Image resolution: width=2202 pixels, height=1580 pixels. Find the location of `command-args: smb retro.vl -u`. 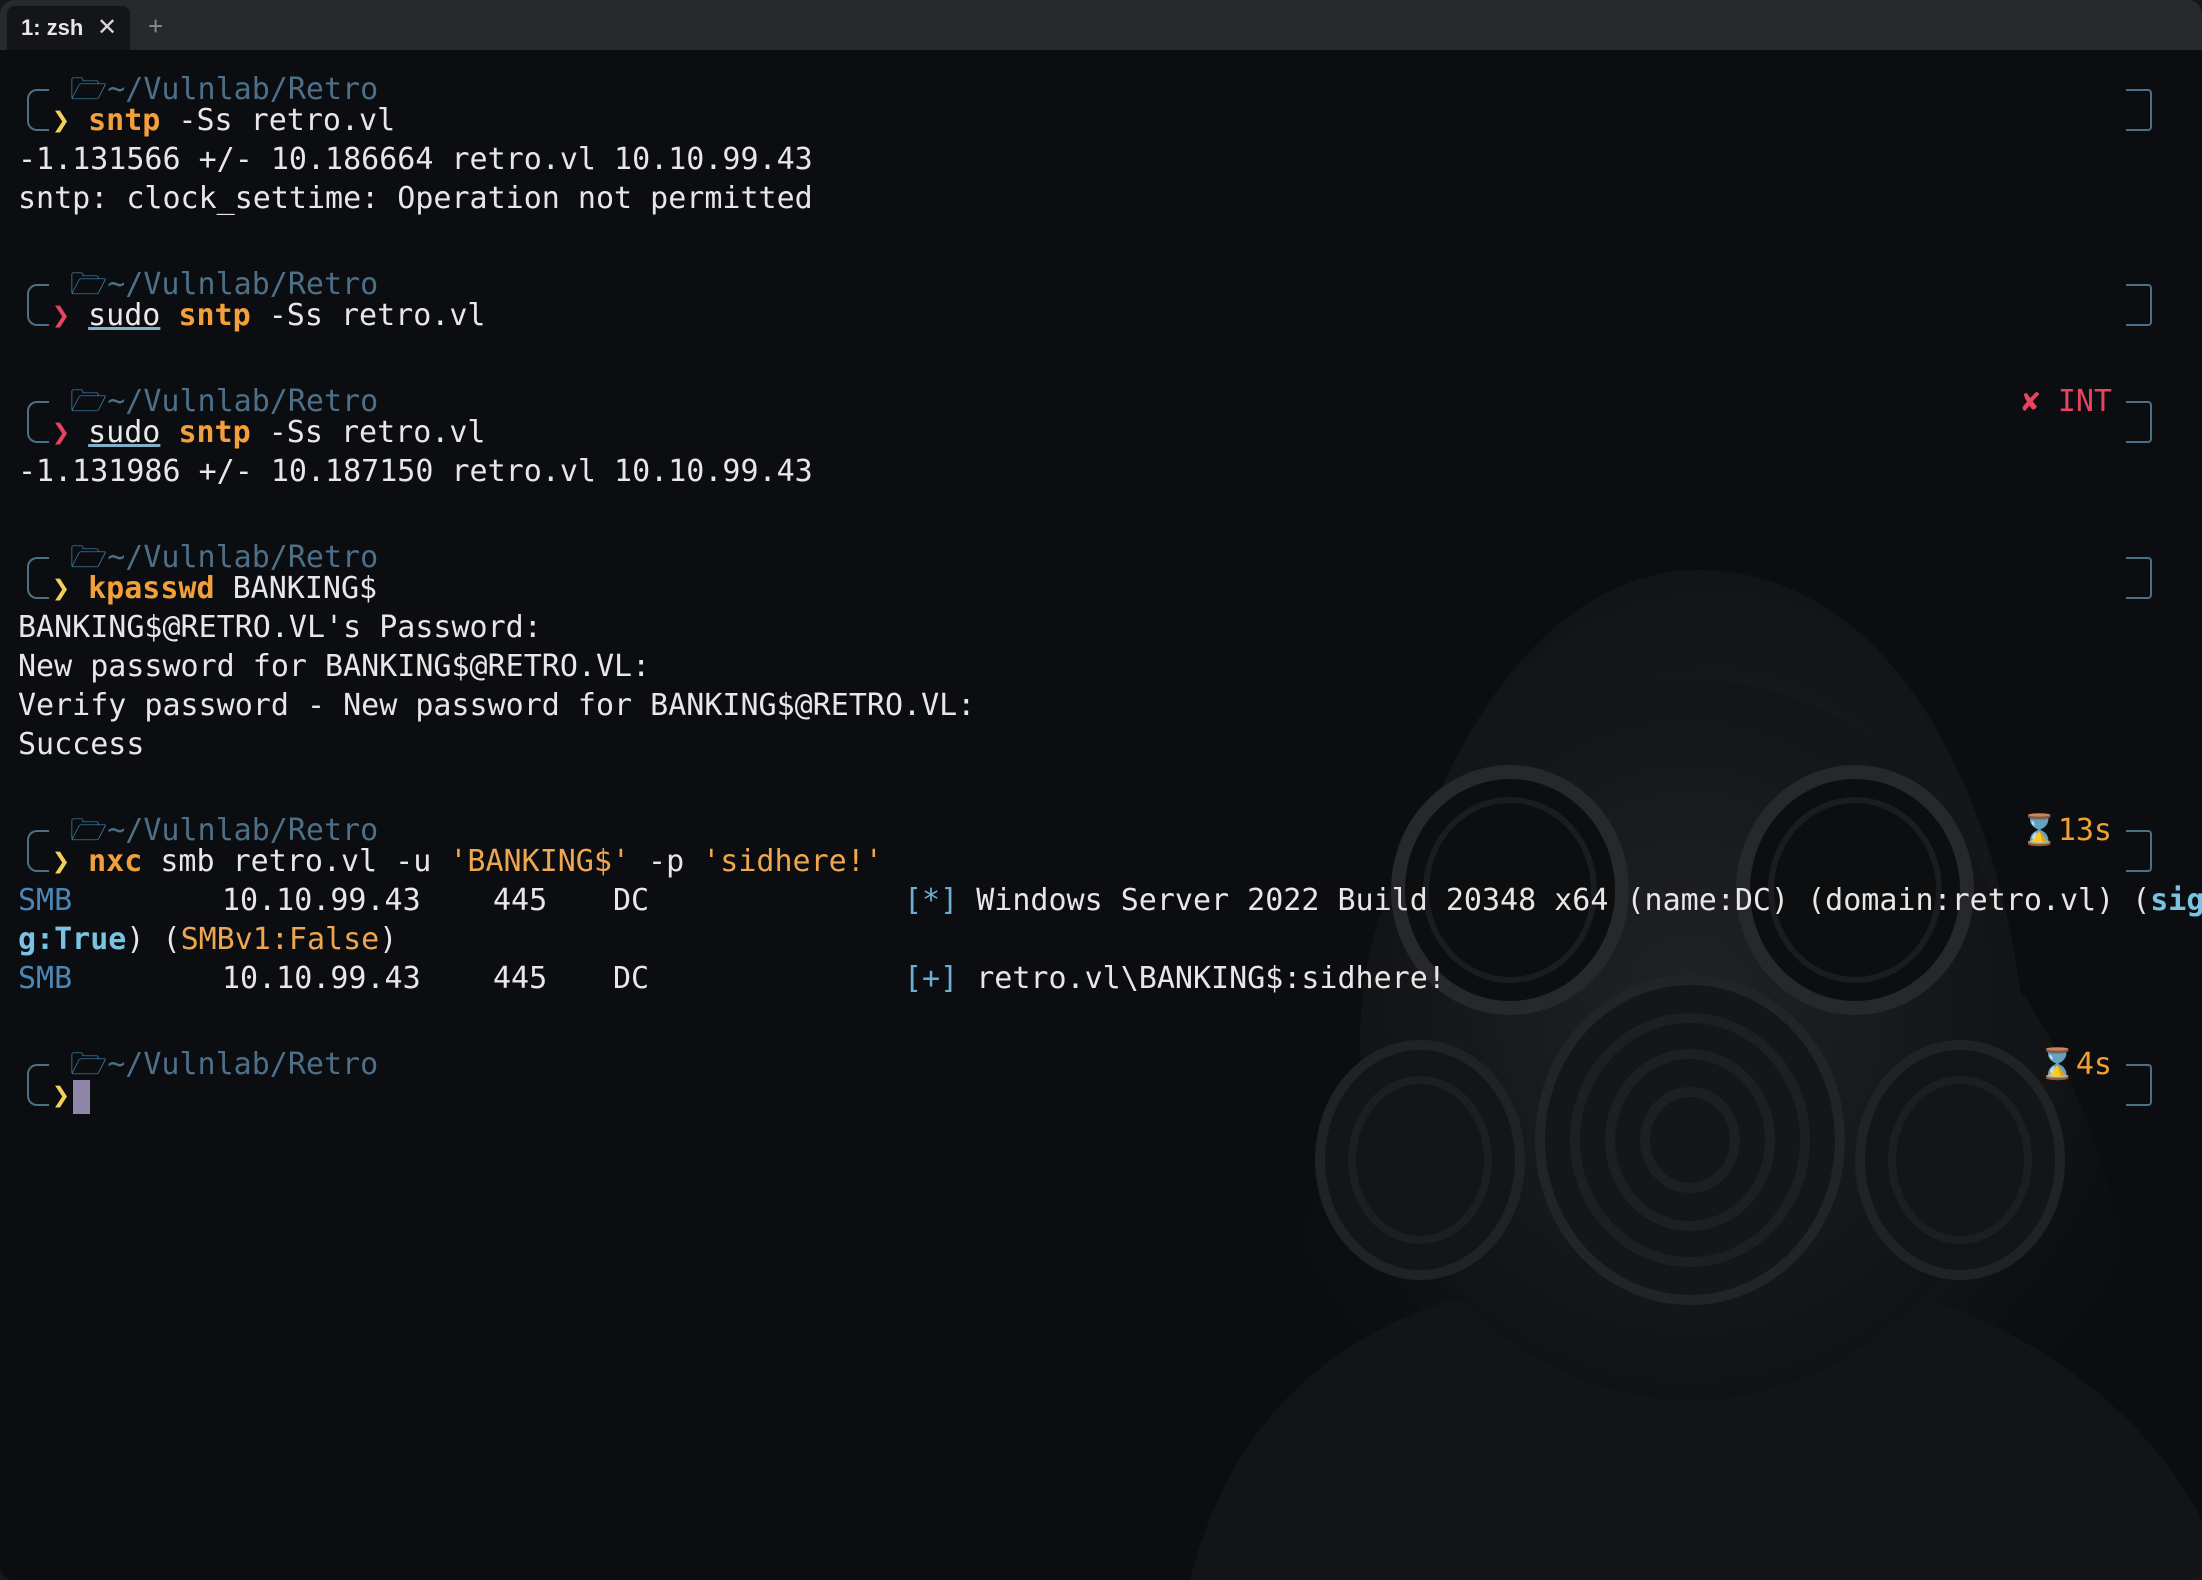

command-args: smb retro.vl -u is located at coordinates (296, 861).